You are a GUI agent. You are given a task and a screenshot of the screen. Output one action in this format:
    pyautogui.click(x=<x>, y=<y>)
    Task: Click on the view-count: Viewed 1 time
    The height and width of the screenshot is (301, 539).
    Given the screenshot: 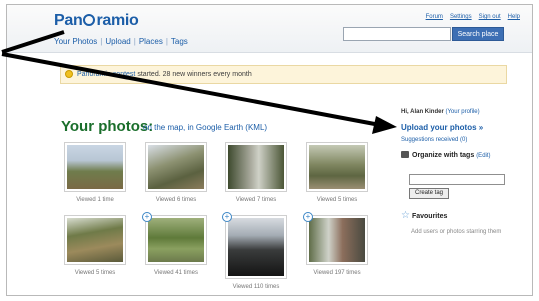 What is the action you would take?
    pyautogui.click(x=95, y=200)
    